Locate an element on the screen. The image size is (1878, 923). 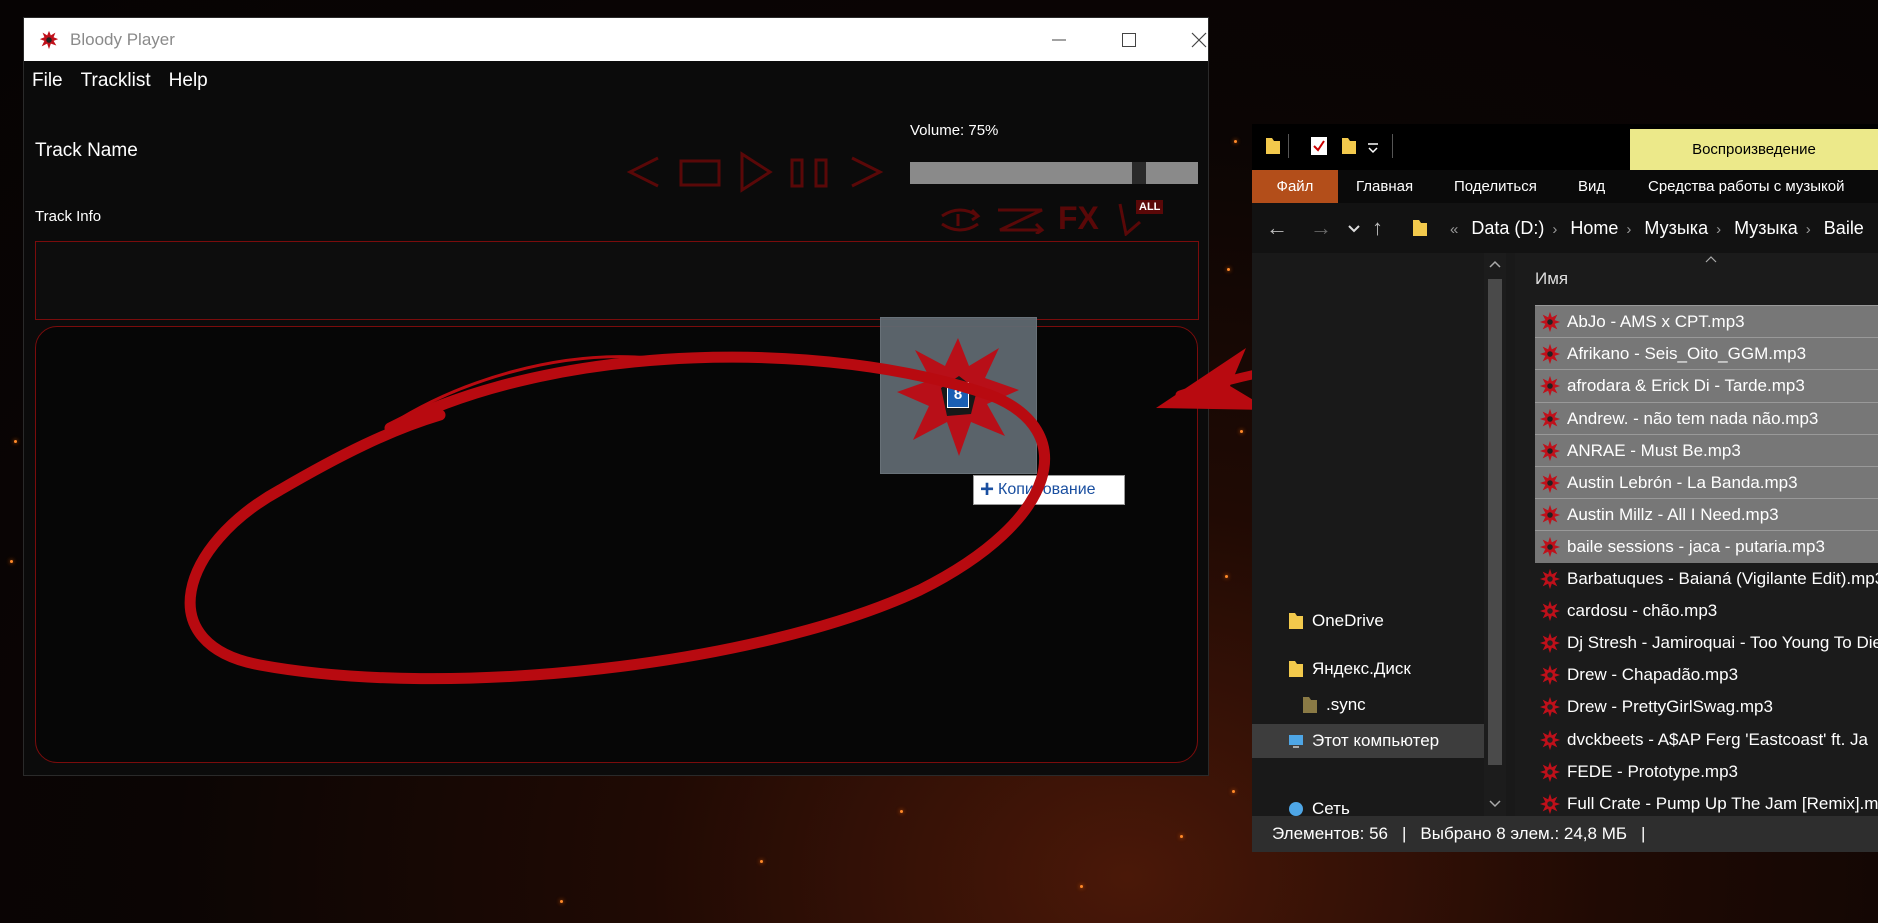
maximize-button is located at coordinates (1129, 39).